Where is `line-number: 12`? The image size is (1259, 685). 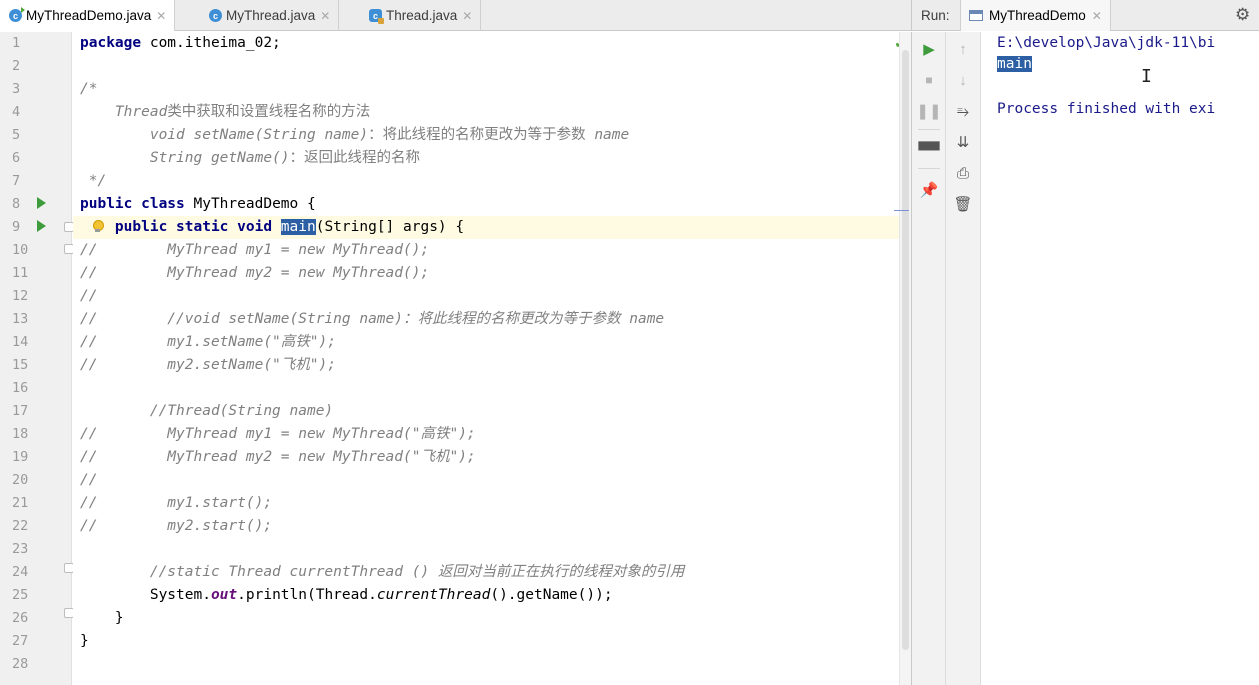 line-number: 12 is located at coordinates (20, 296).